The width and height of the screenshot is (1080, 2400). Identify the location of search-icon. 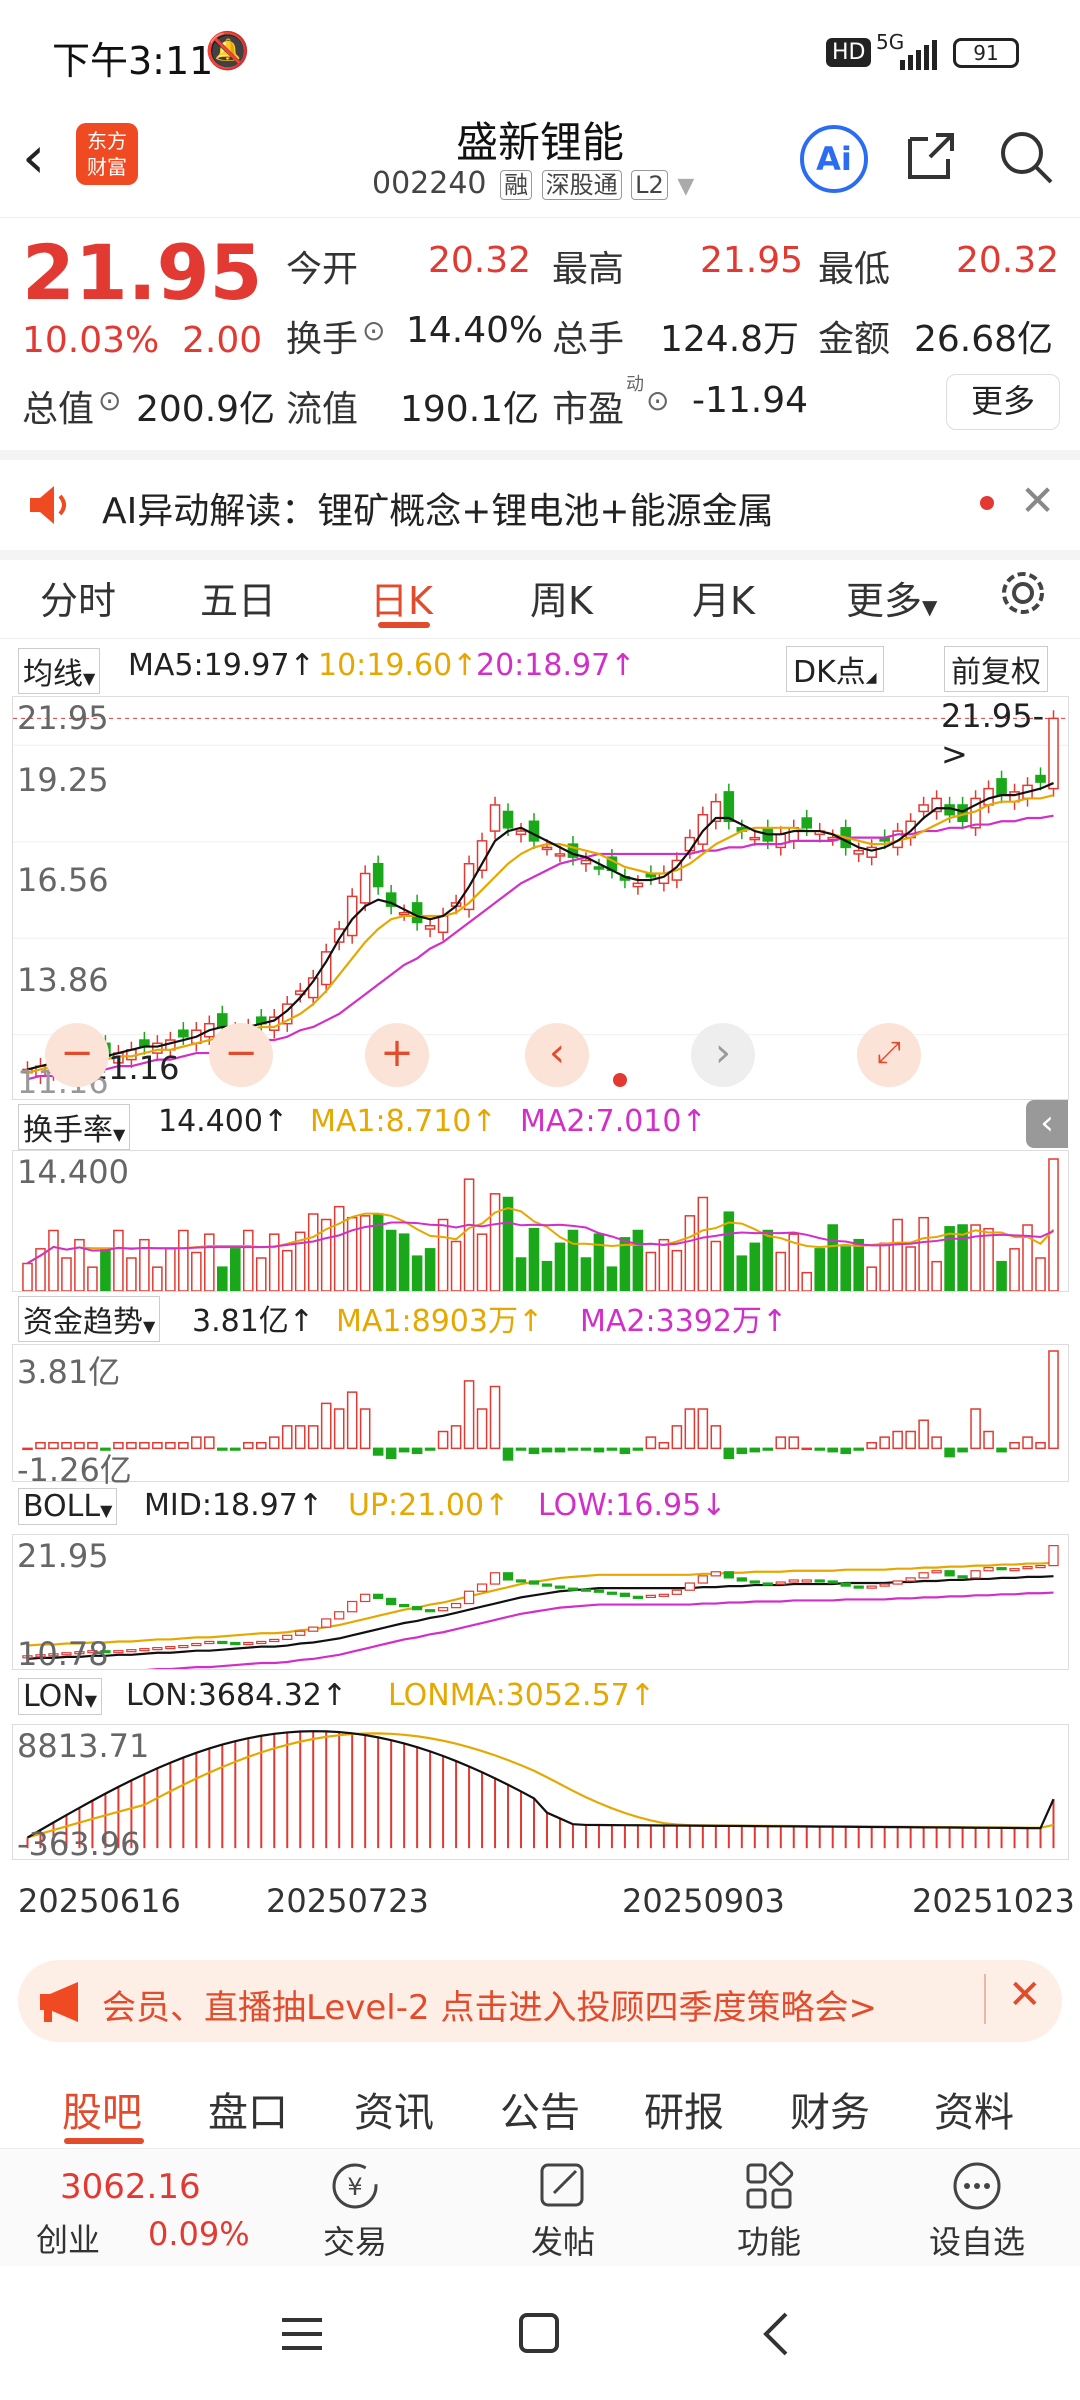
(1026, 159).